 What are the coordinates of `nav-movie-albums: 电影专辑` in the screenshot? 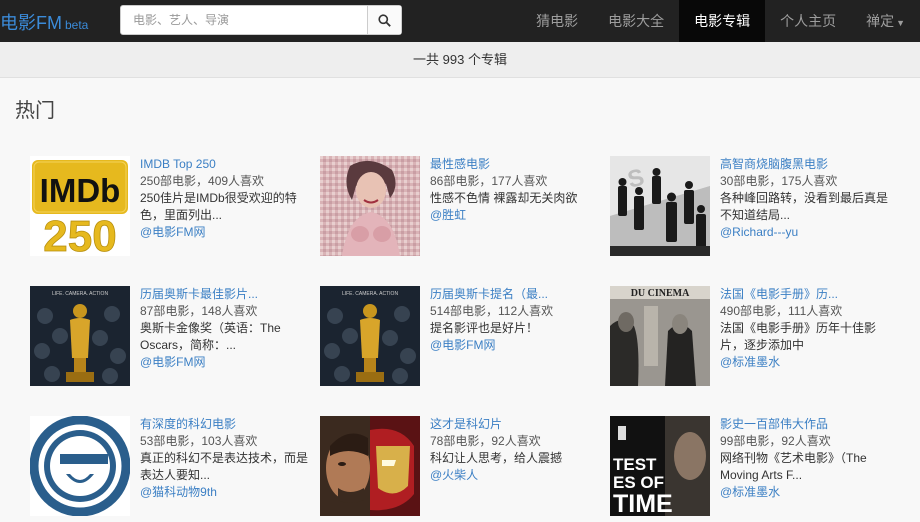 It's located at (722, 21).